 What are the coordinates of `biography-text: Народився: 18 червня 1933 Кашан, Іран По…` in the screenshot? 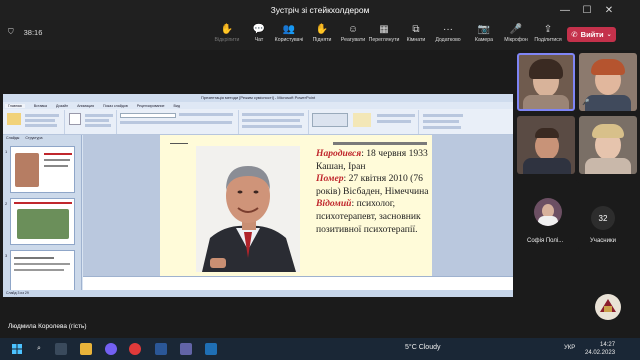 It's located at (374, 192).